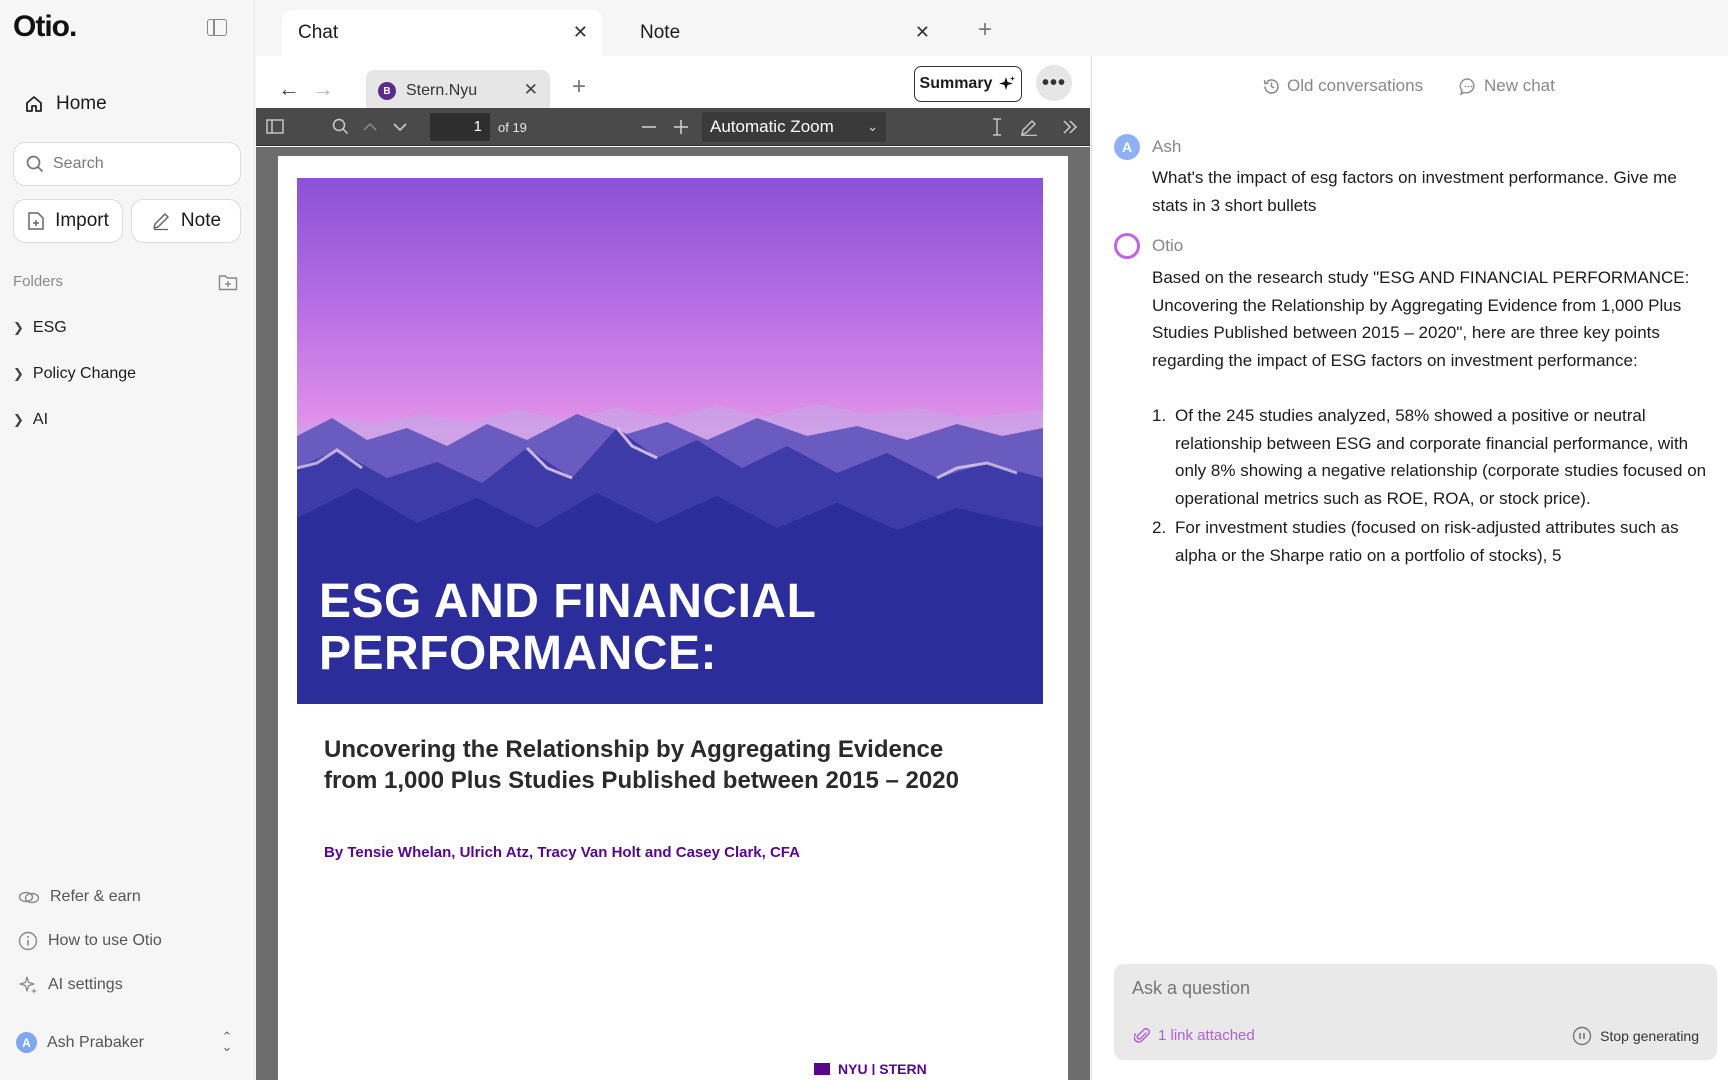 This screenshot has width=1728, height=1080. What do you see at coordinates (1054, 83) in the screenshot?
I see `more-options-button: •••` at bounding box center [1054, 83].